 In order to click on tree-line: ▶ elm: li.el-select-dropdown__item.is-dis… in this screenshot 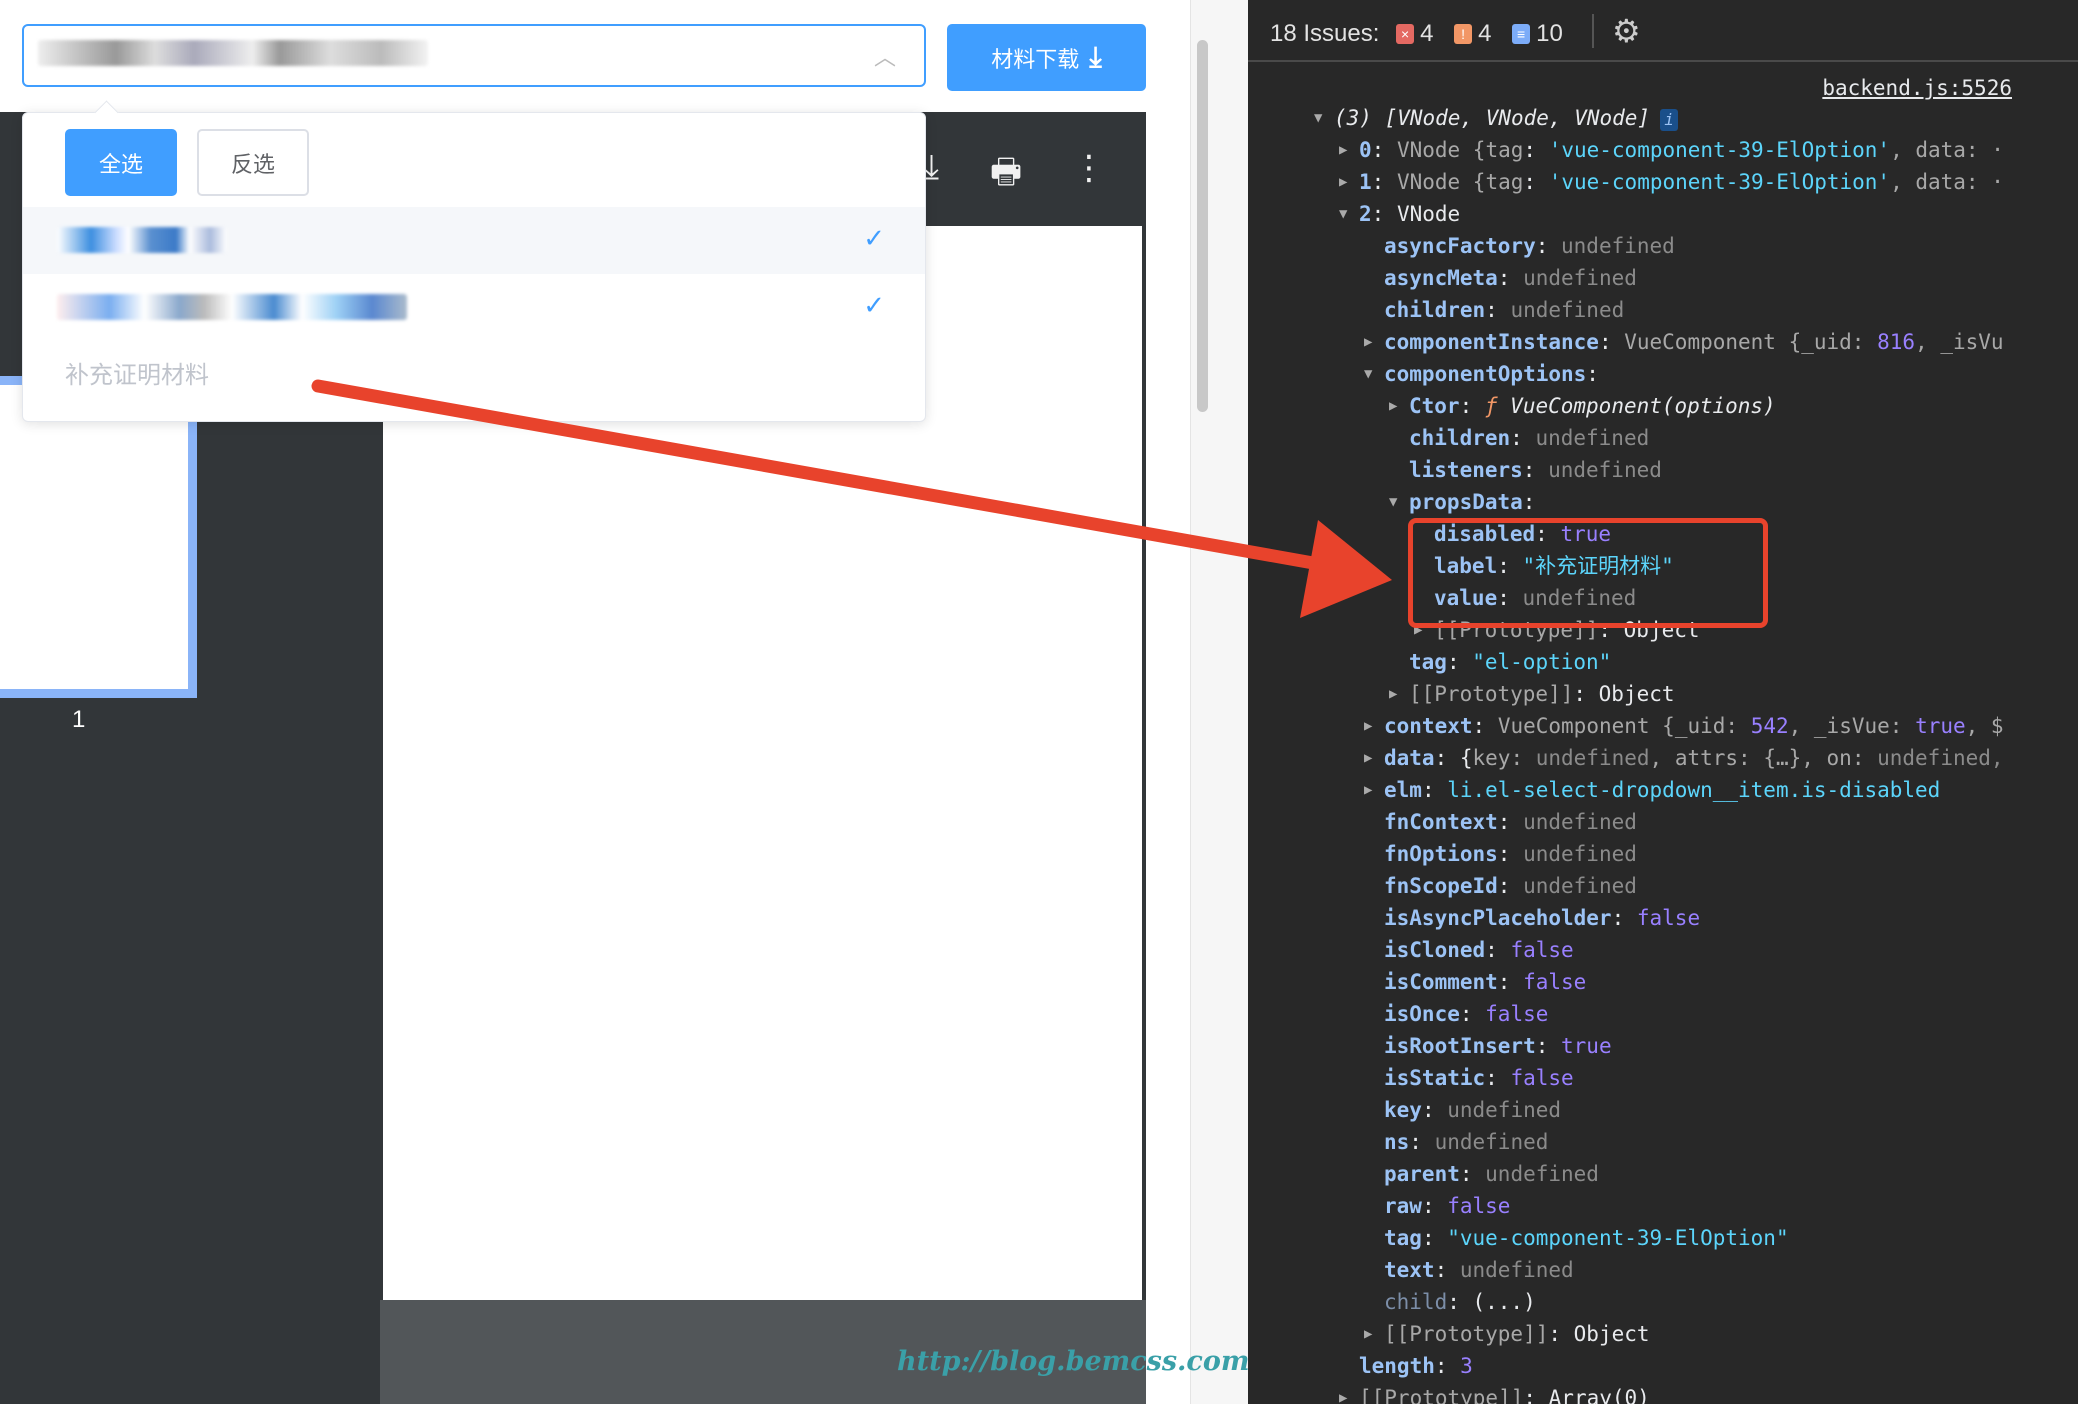, I will do `click(1652, 790)`.